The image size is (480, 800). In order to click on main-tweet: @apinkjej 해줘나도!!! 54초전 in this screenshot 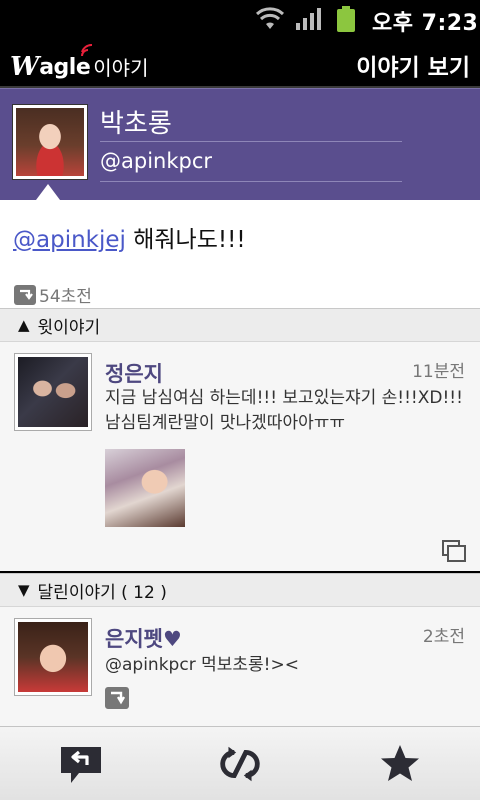, I will do `click(240, 254)`.